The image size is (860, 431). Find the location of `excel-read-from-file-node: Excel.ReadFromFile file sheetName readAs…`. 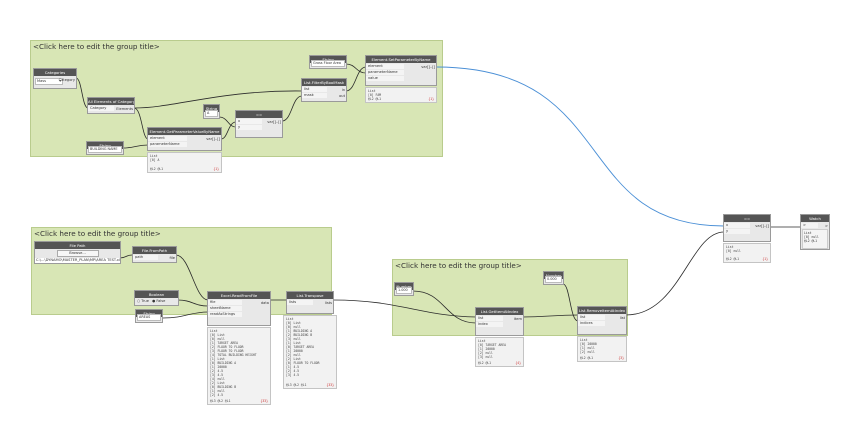

excel-read-from-file-node: Excel.ReadFromFile file sheetName readAs… is located at coordinates (239, 308).